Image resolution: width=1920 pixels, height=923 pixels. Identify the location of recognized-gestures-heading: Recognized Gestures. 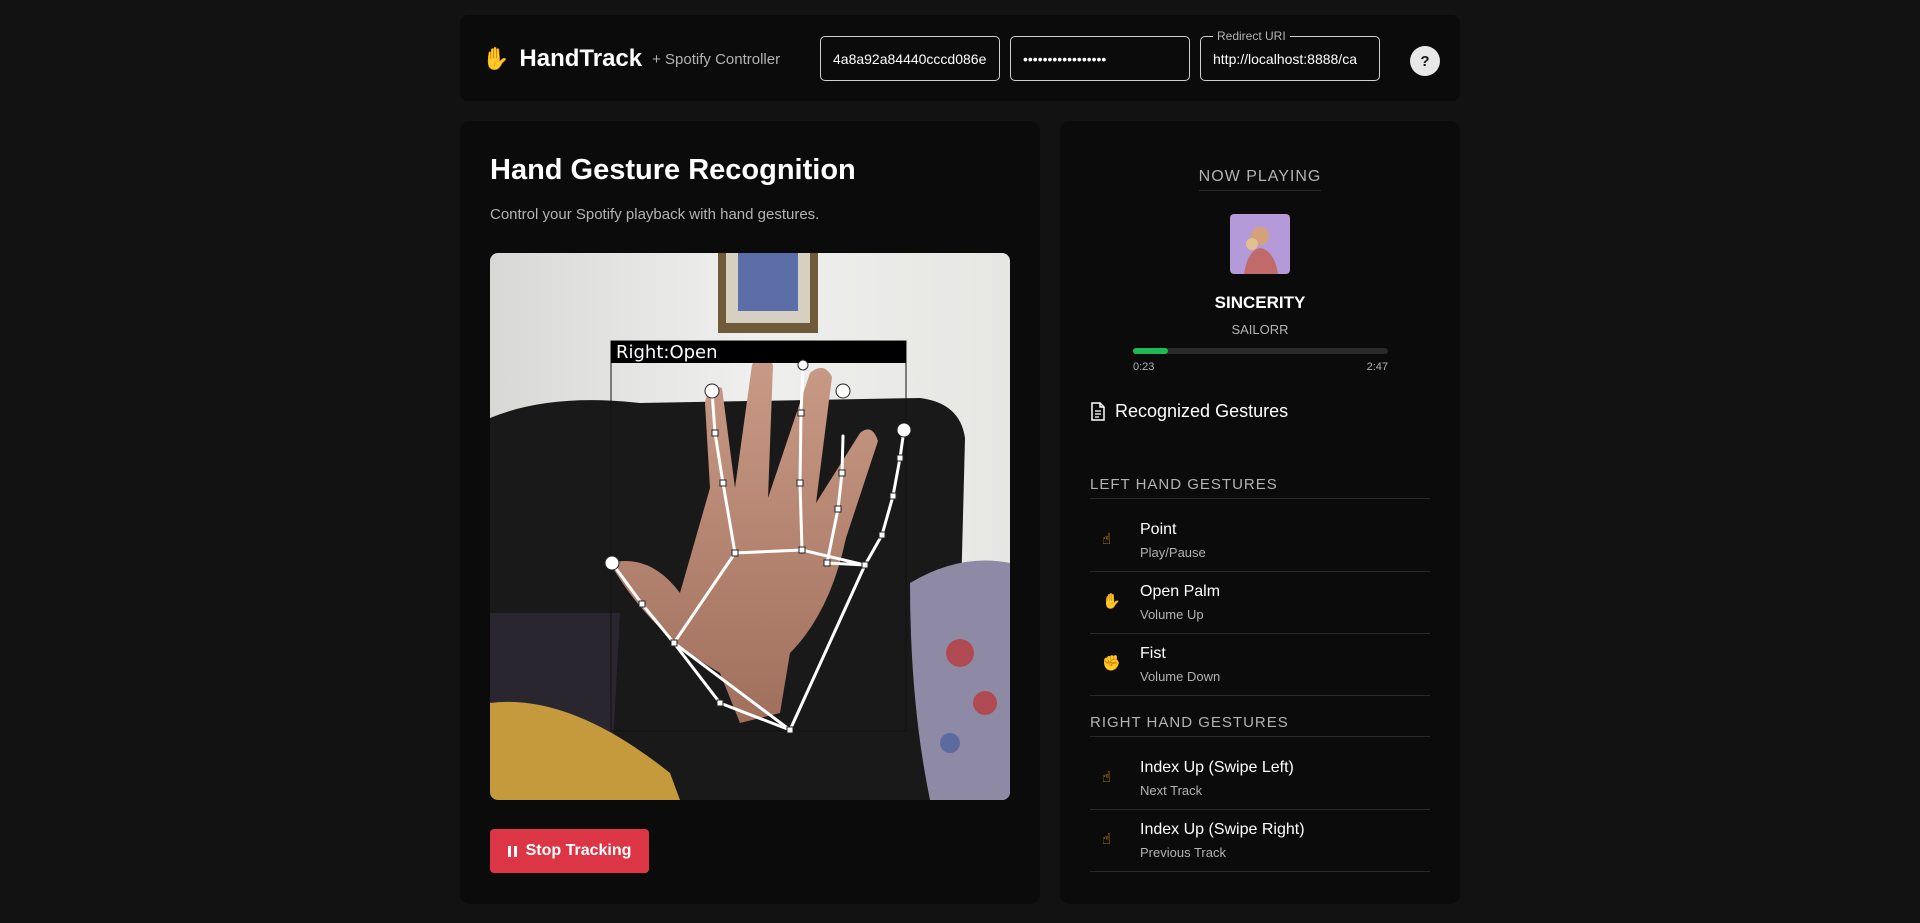
(1189, 411).